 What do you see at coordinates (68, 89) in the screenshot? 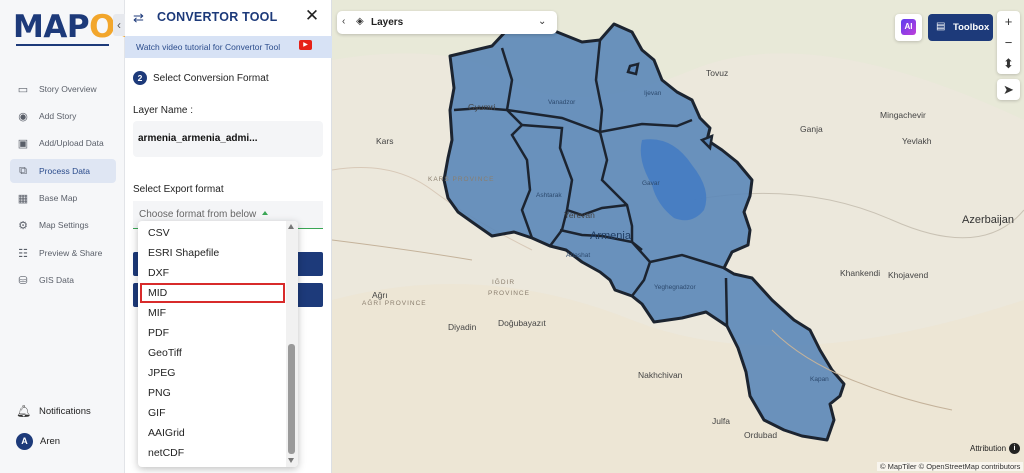
I see `nav-label: Story Overview` at bounding box center [68, 89].